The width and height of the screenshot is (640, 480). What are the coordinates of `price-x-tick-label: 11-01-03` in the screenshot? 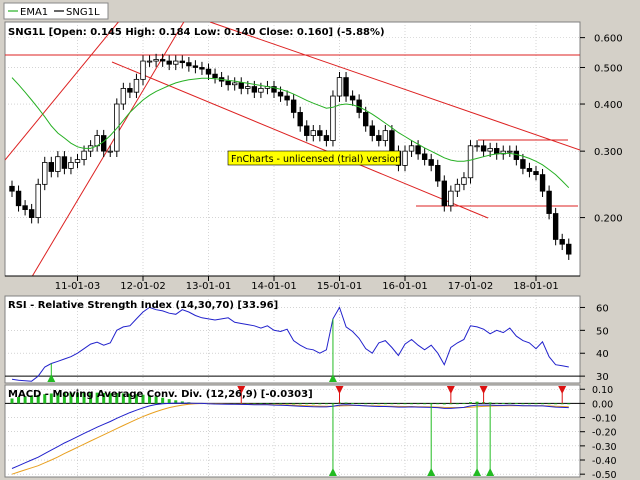 It's located at (77, 286).